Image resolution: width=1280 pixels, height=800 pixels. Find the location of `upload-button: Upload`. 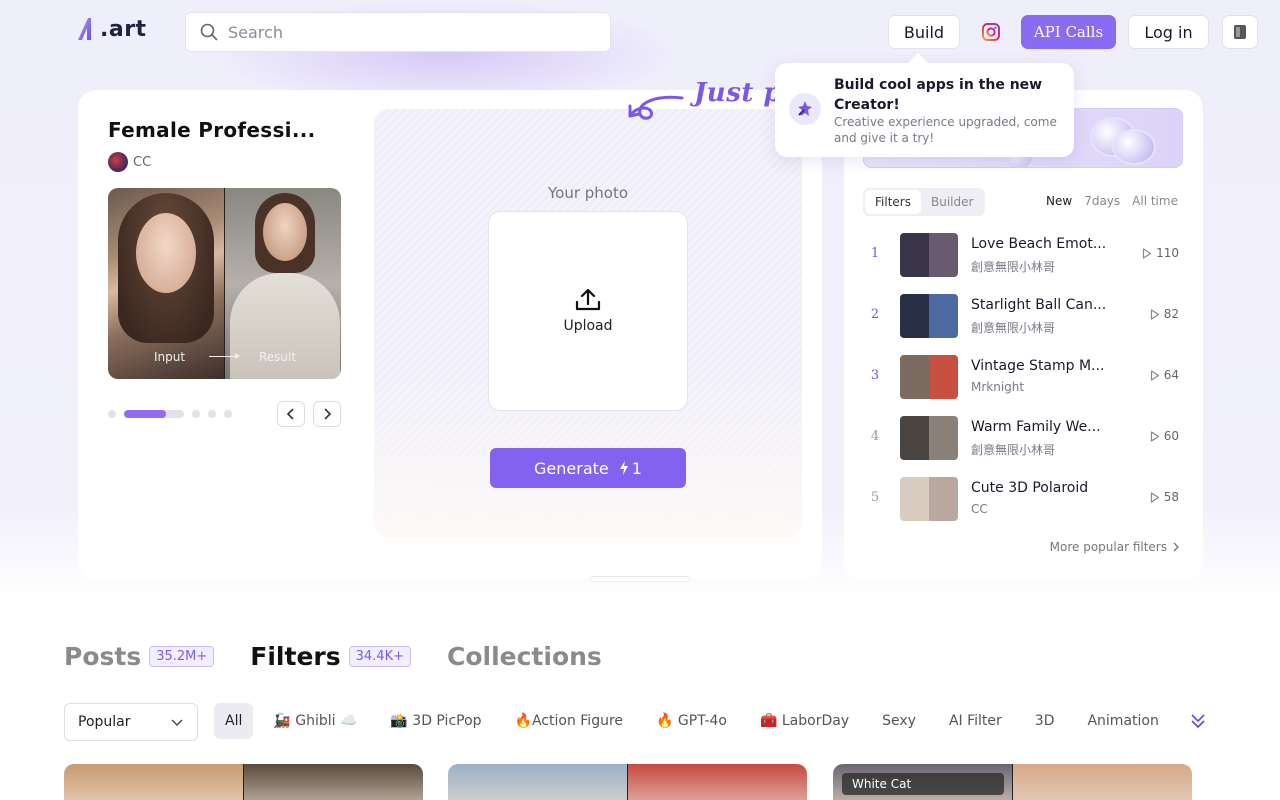

upload-button: Upload is located at coordinates (588, 311).